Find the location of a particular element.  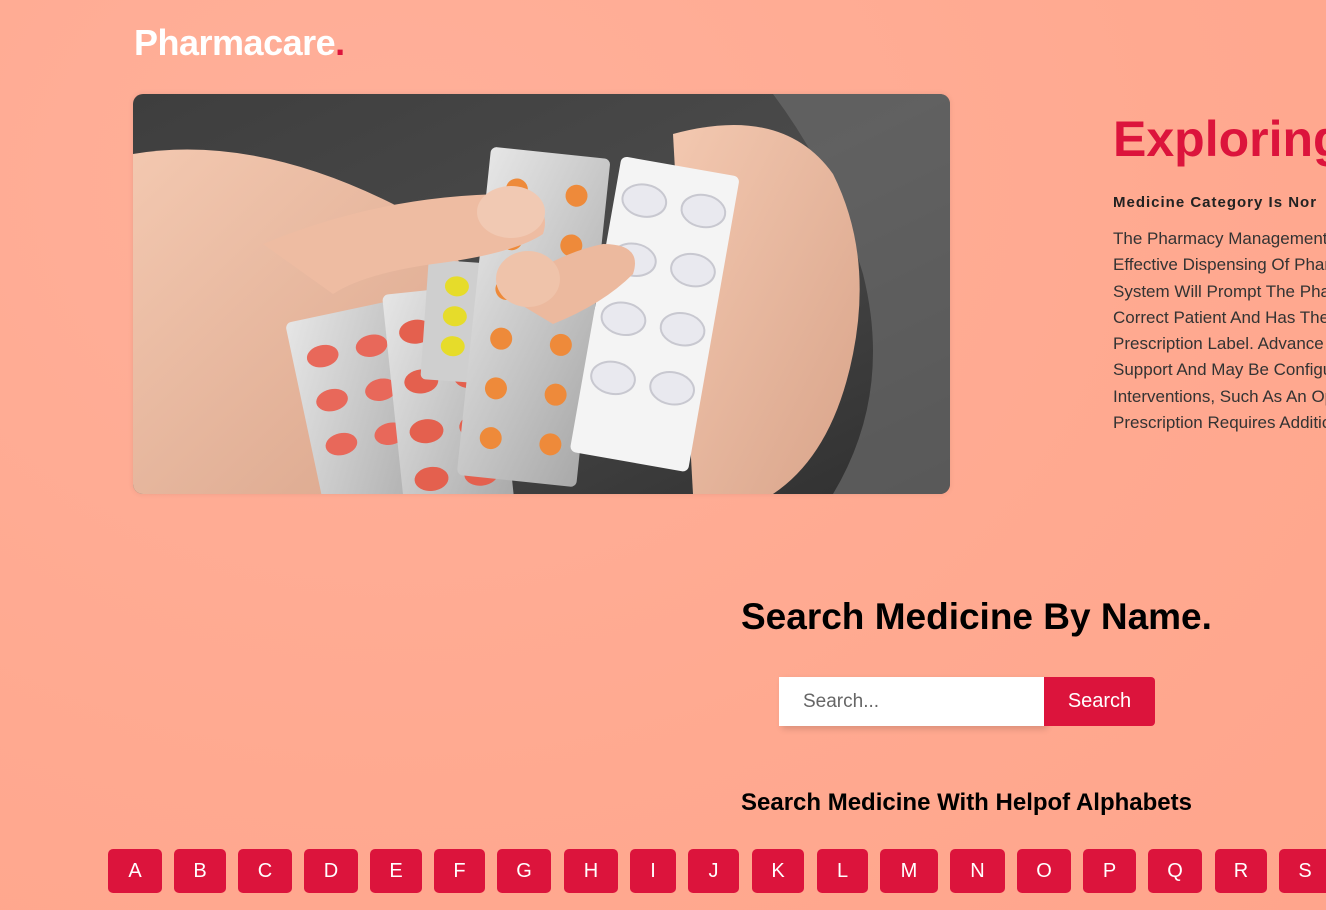

letter-button-n: N is located at coordinates (977, 871).